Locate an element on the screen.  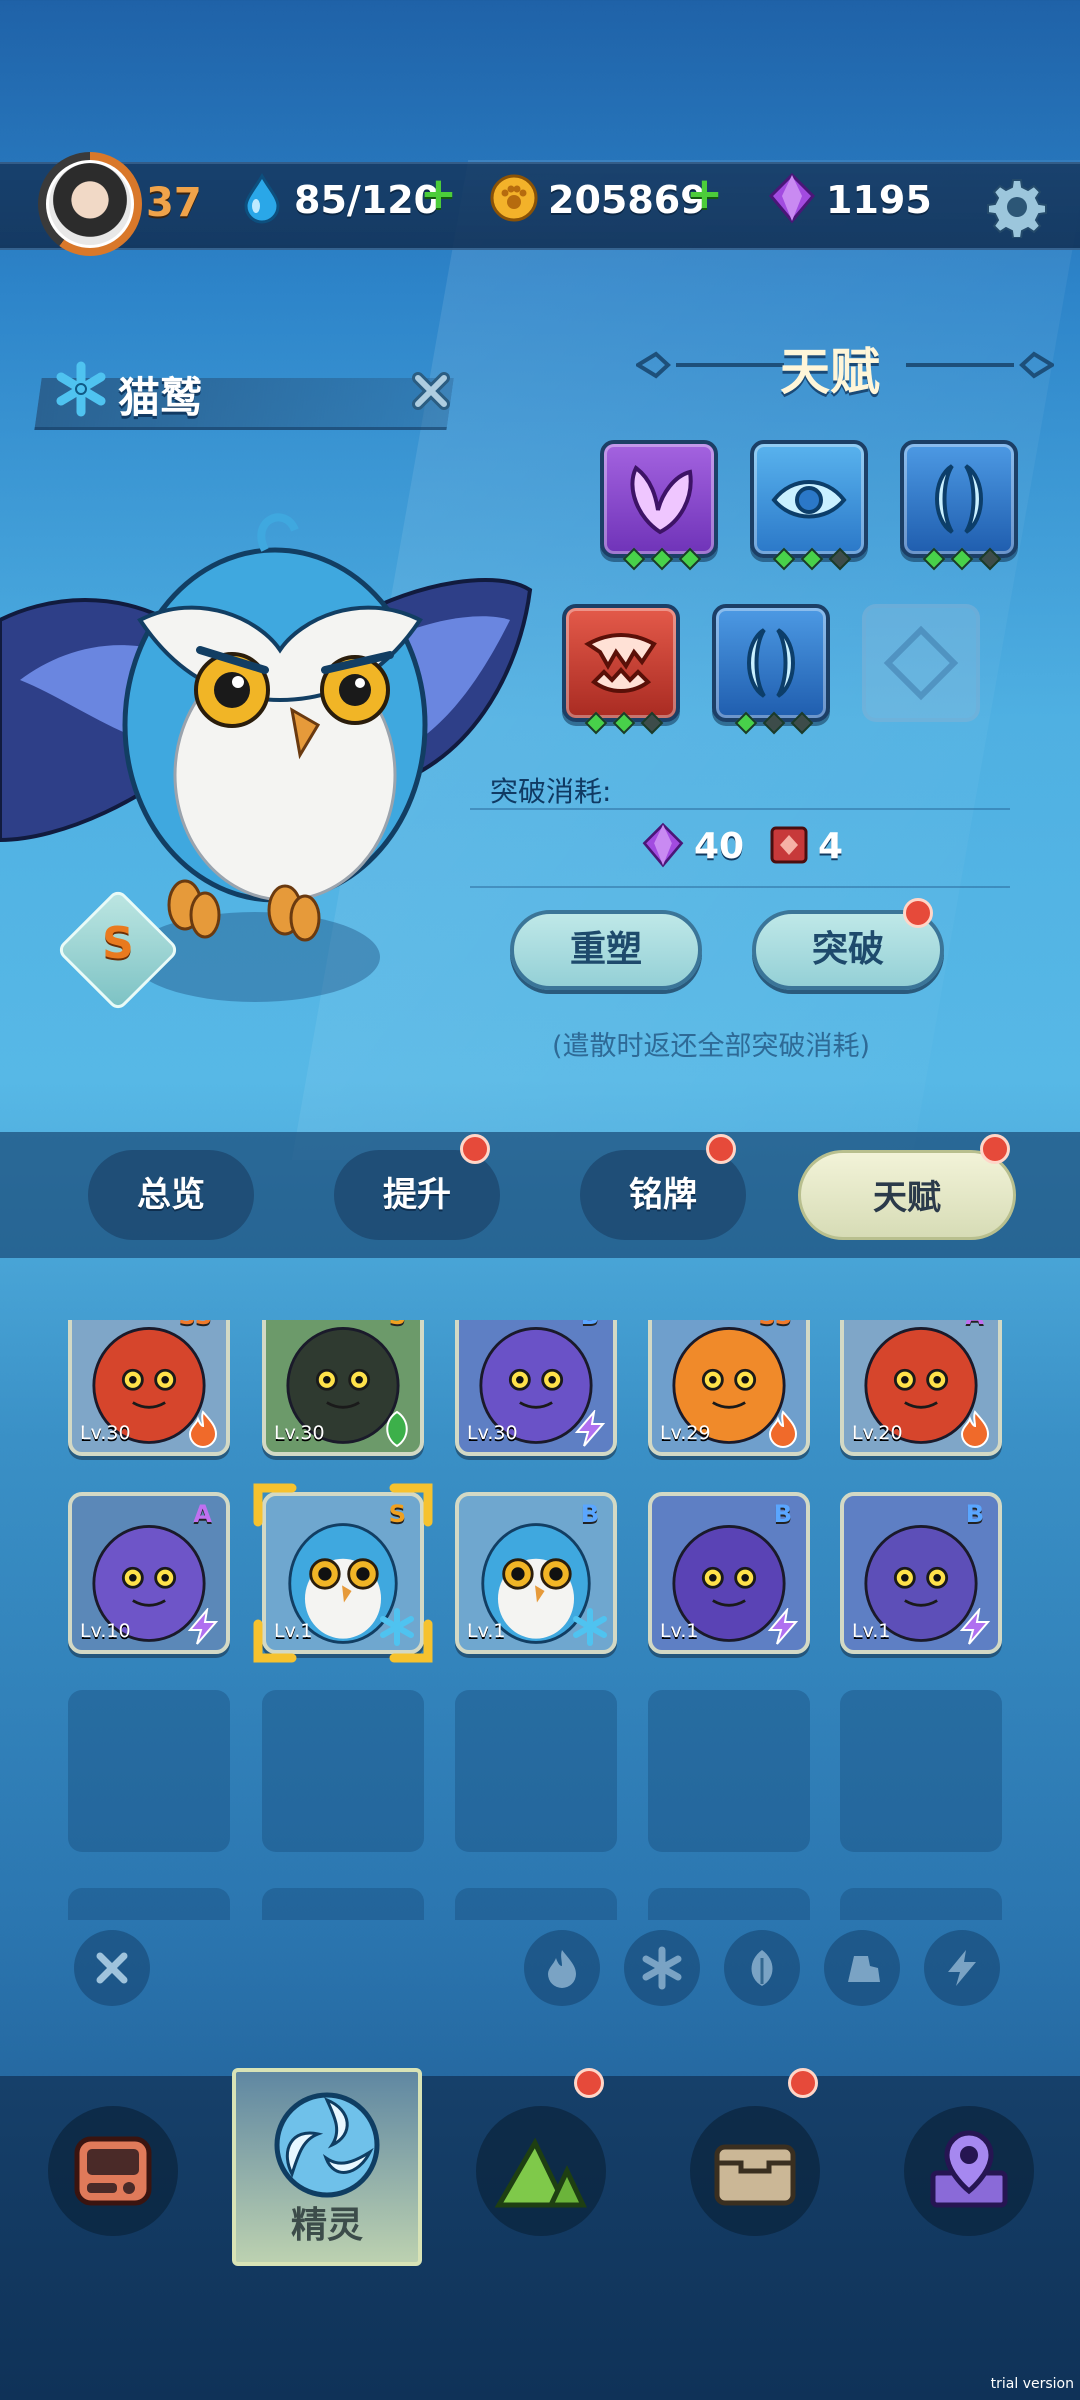
close-icon is located at coordinates (431, 391).